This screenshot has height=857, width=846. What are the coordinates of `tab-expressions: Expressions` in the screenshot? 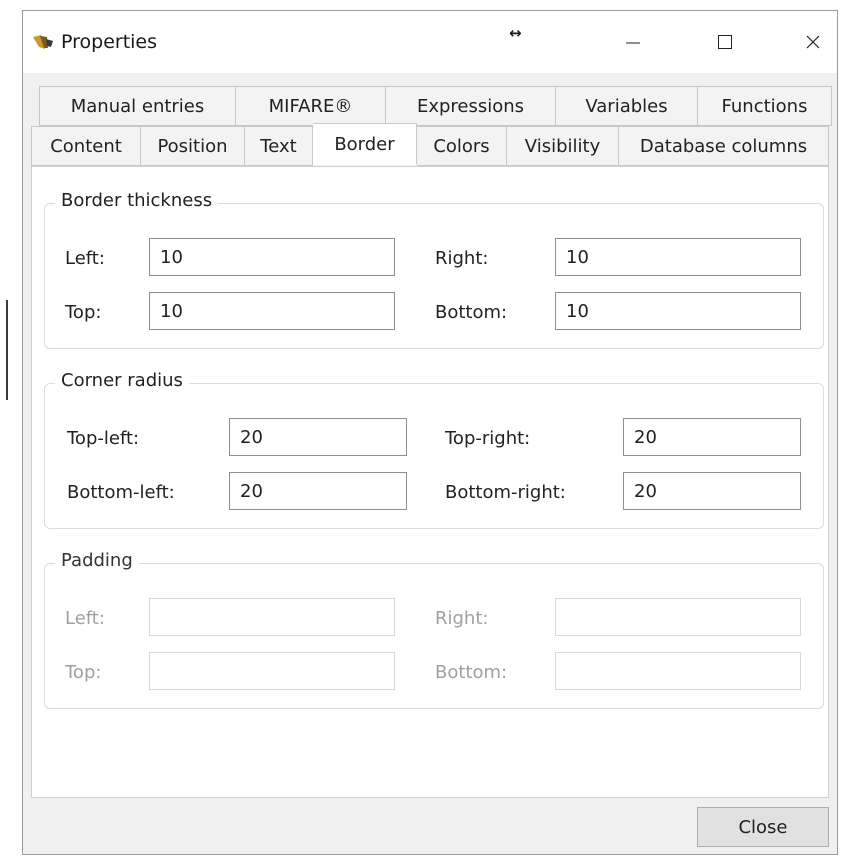 It's located at (471, 106).